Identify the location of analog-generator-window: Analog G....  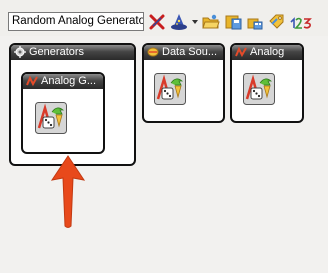
(63, 113).